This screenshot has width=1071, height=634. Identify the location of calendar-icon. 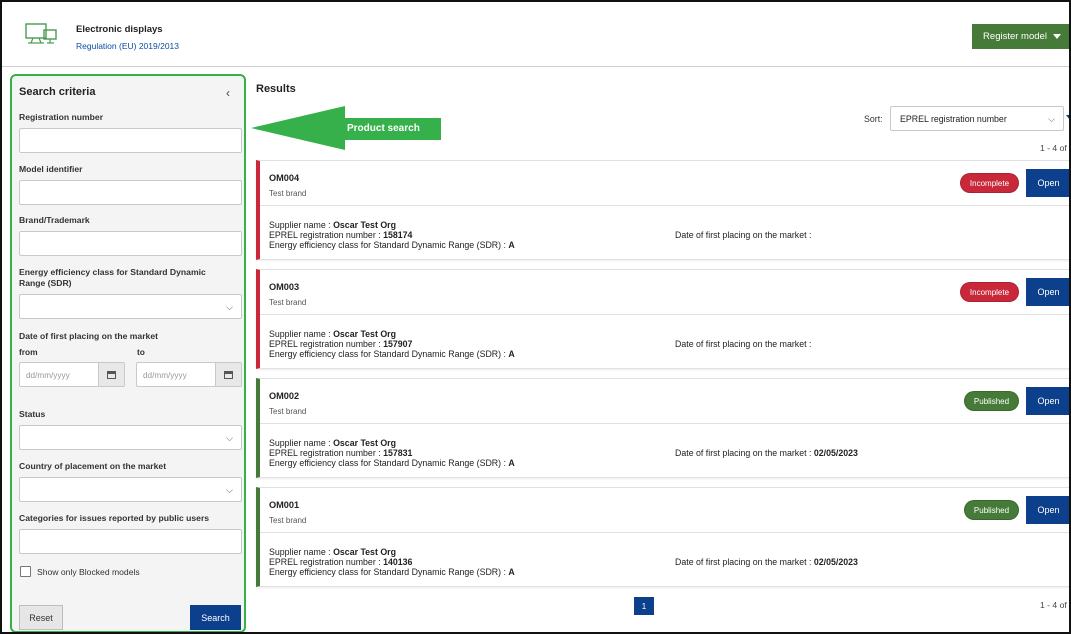
(228, 374).